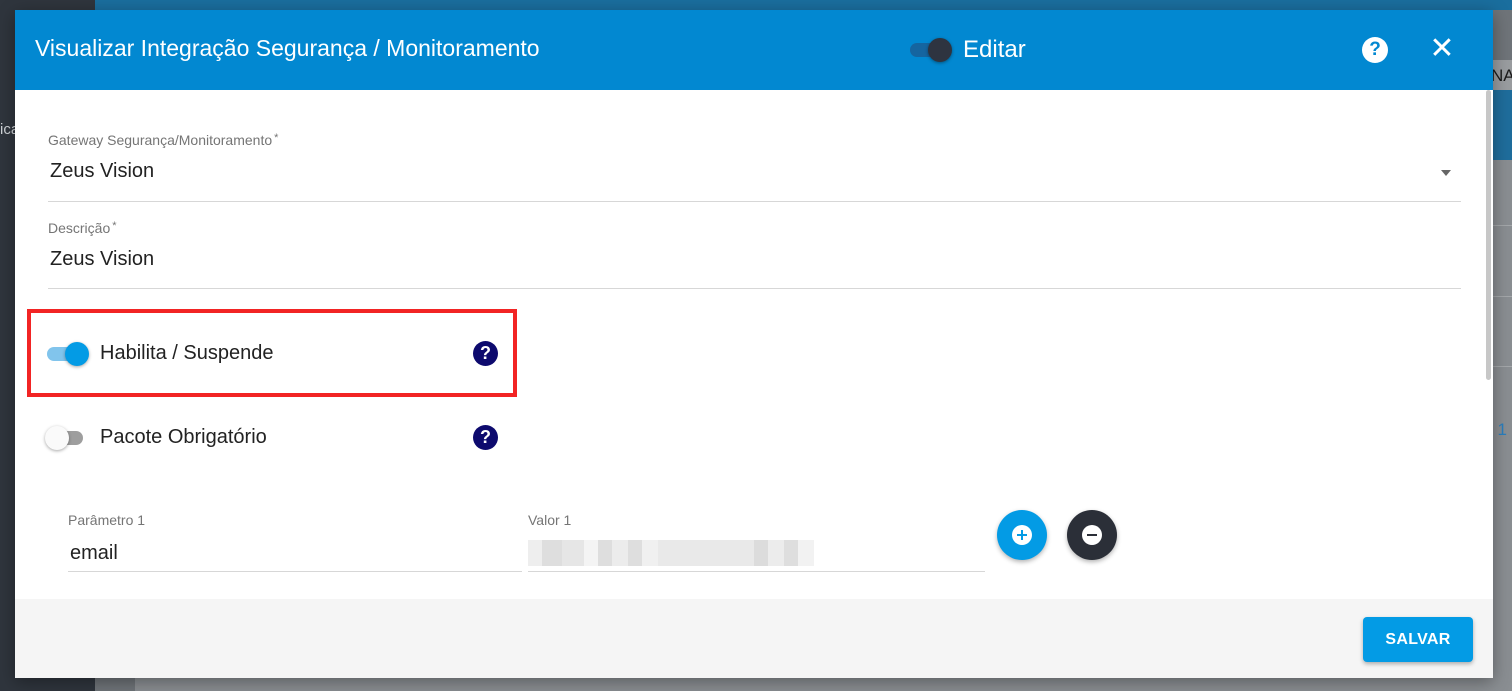 Image resolution: width=1512 pixels, height=691 pixels. I want to click on pacote-switch, so click(68, 438).